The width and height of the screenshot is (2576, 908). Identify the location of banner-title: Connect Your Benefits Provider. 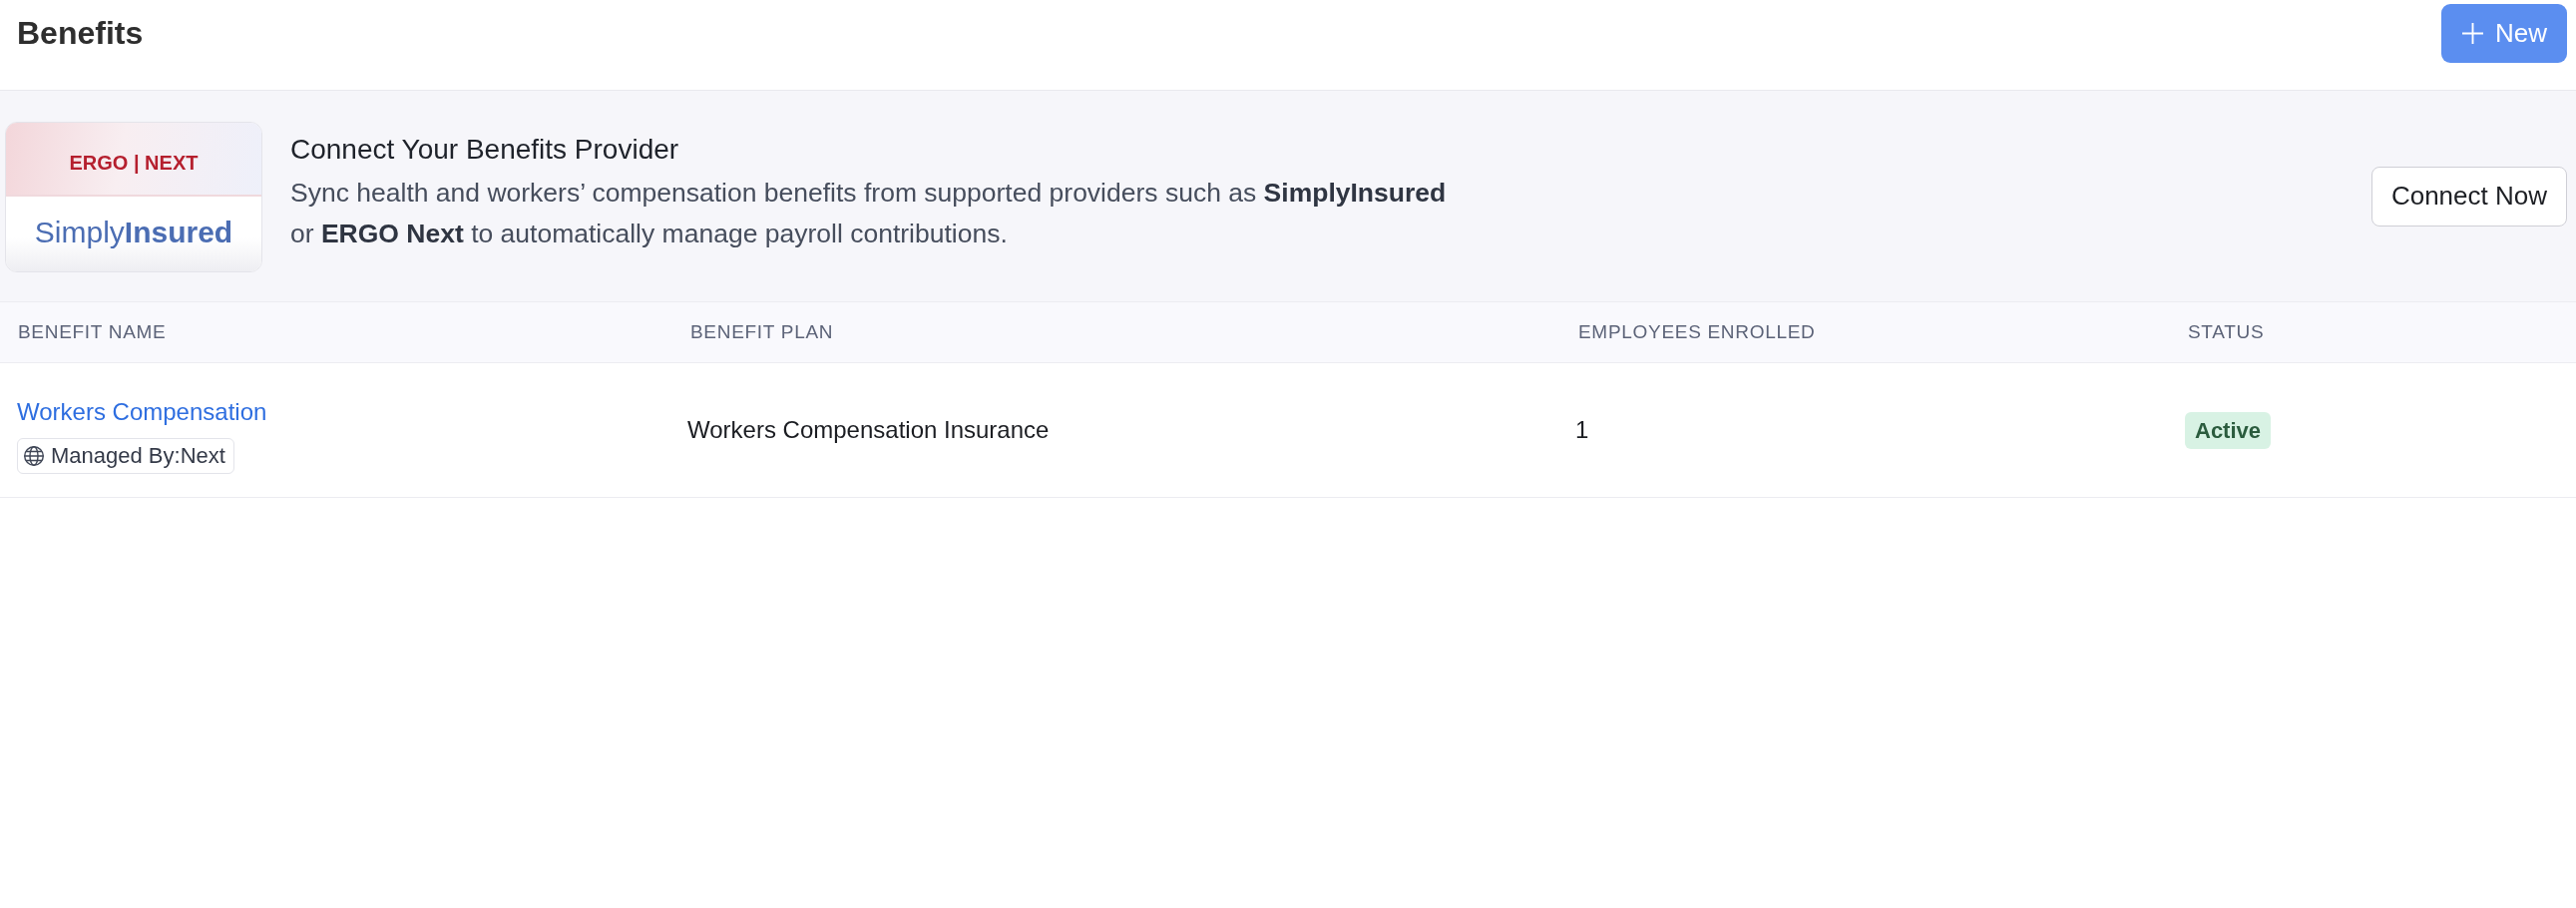
(485, 150).